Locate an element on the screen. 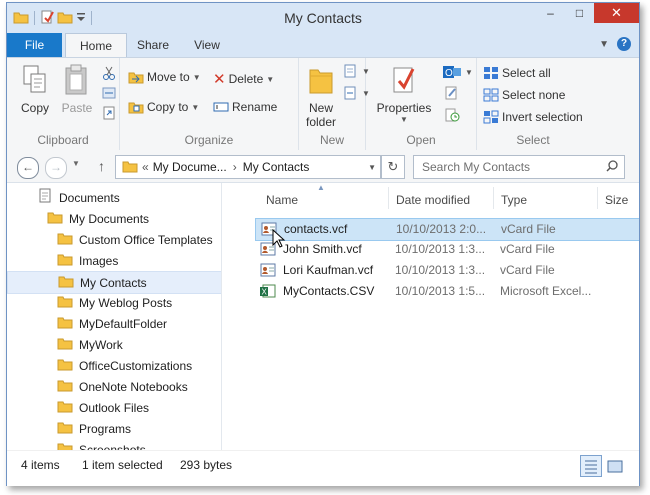 The height and width of the screenshot is (495, 650). maximize-button: □ is located at coordinates (579, 13).